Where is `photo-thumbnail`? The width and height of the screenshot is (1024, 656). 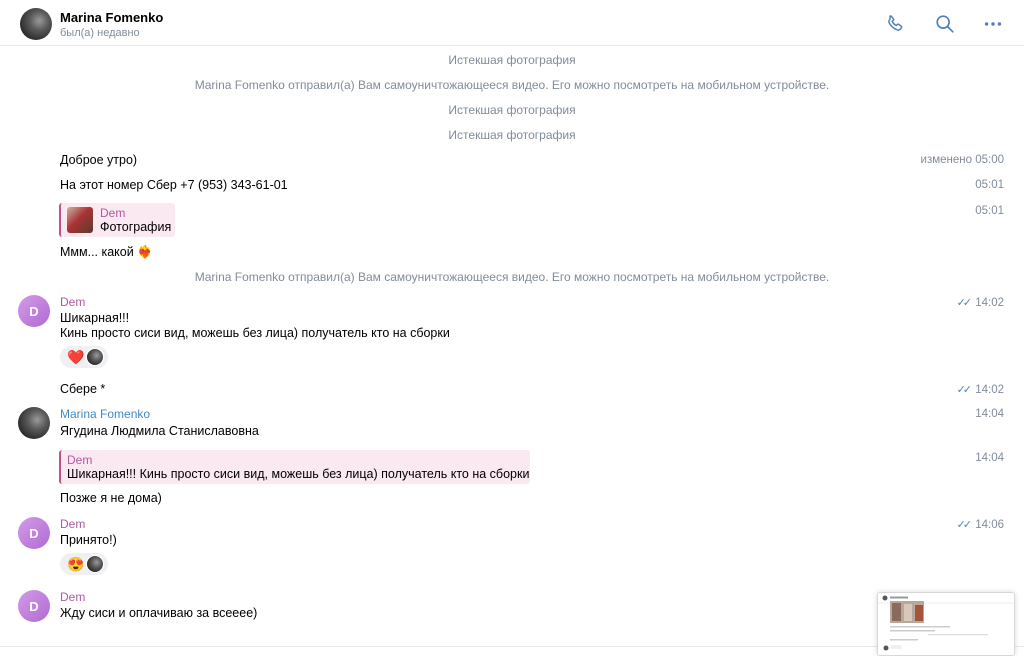
photo-thumbnail is located at coordinates (80, 220).